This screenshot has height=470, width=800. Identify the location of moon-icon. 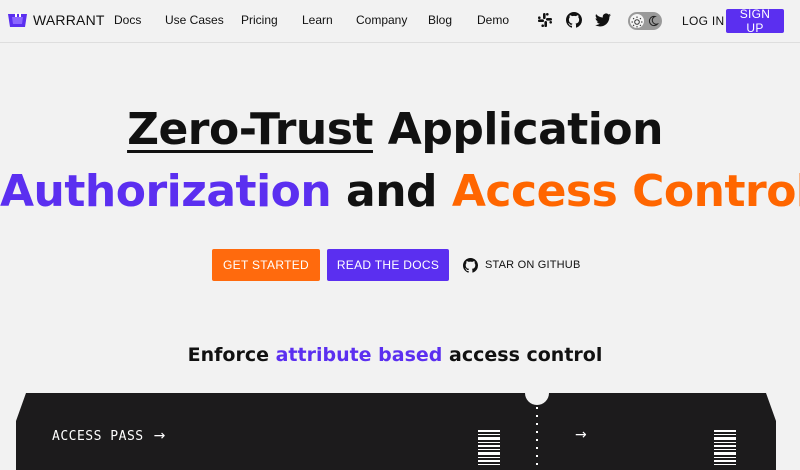
(653, 21).